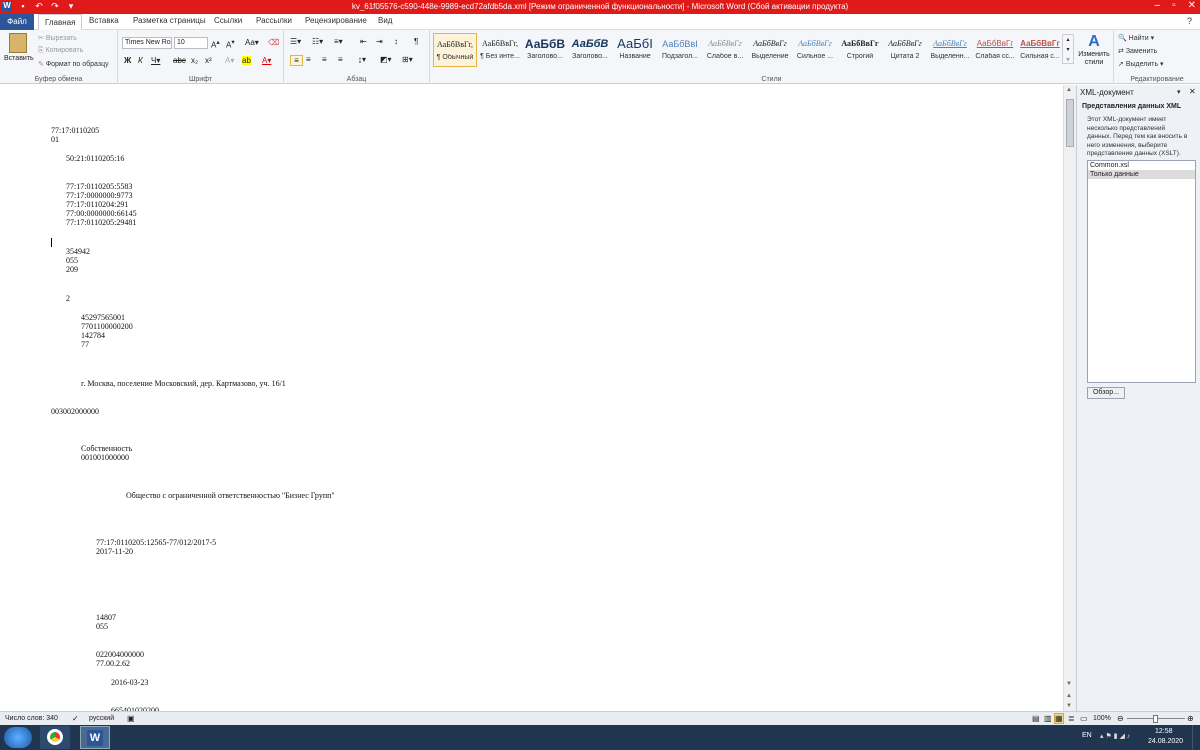 The width and height of the screenshot is (1200, 750). What do you see at coordinates (770, 50) in the screenshot?
I see `style-item: АаБбВвГг Выделение` at bounding box center [770, 50].